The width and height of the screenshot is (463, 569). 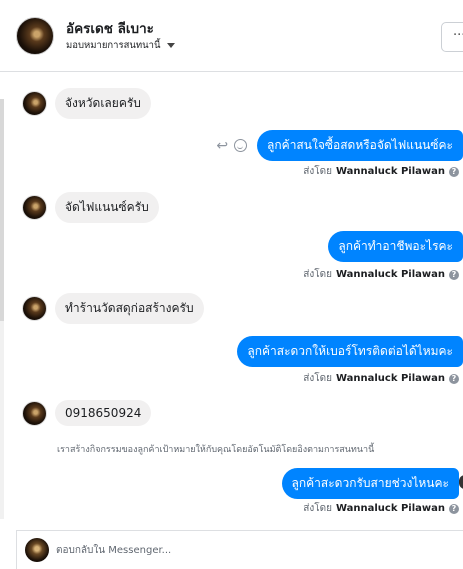 I want to click on message-bubble: ลูกค้าสนใจซื้อสดหรือจัดไฟแนนซ์คะ, so click(x=360, y=145).